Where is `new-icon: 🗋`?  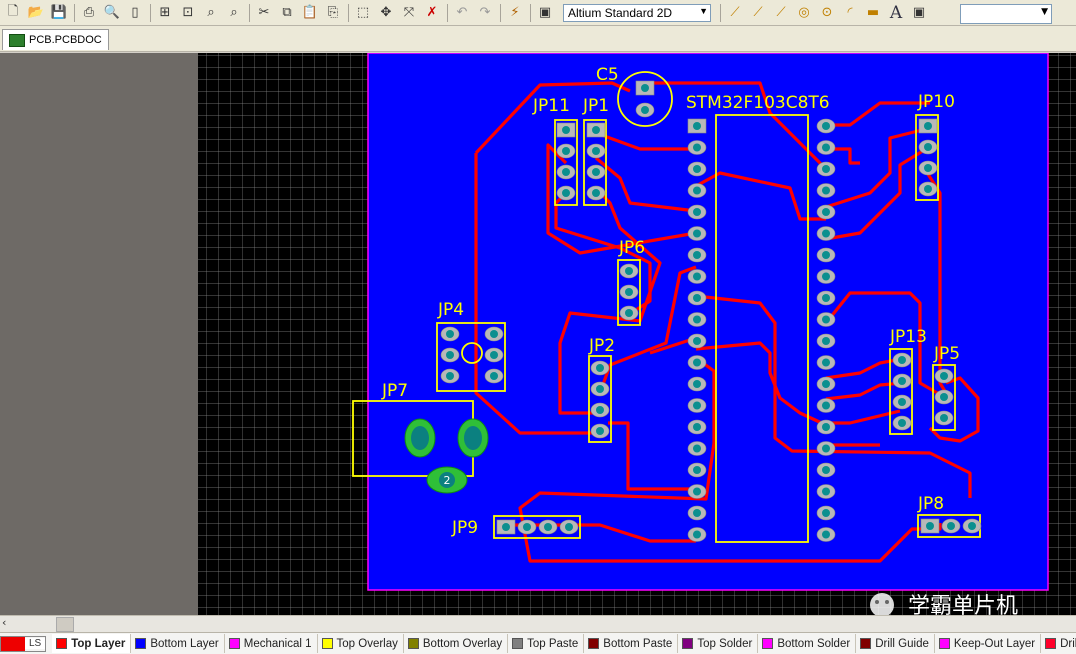 new-icon: 🗋 is located at coordinates (13, 13).